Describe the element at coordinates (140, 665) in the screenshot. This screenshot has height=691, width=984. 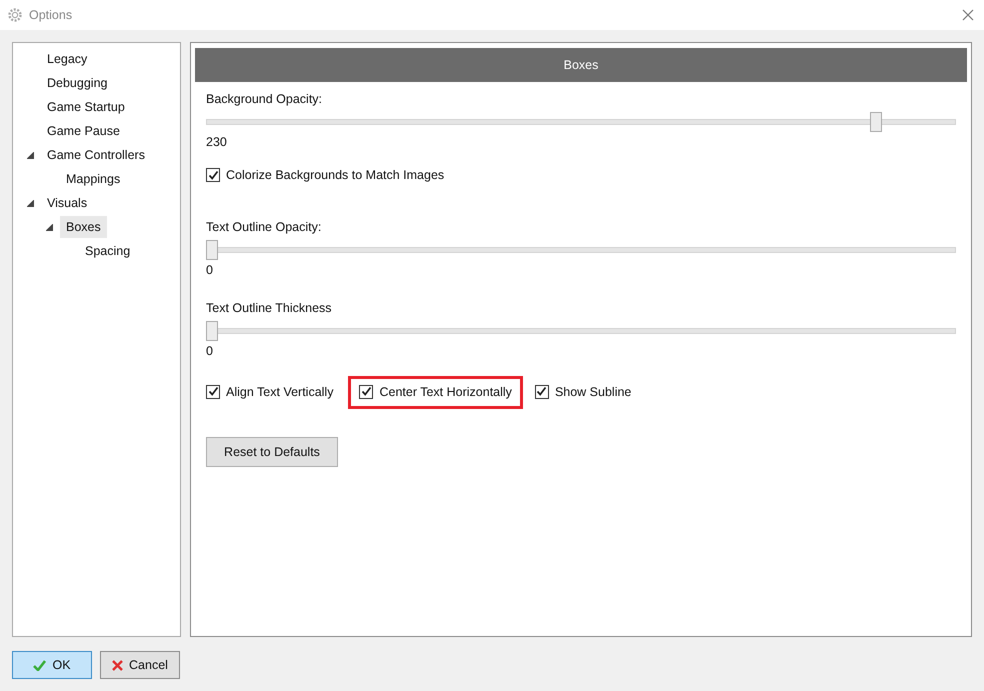
I see `cancel-button: Cancel` at that location.